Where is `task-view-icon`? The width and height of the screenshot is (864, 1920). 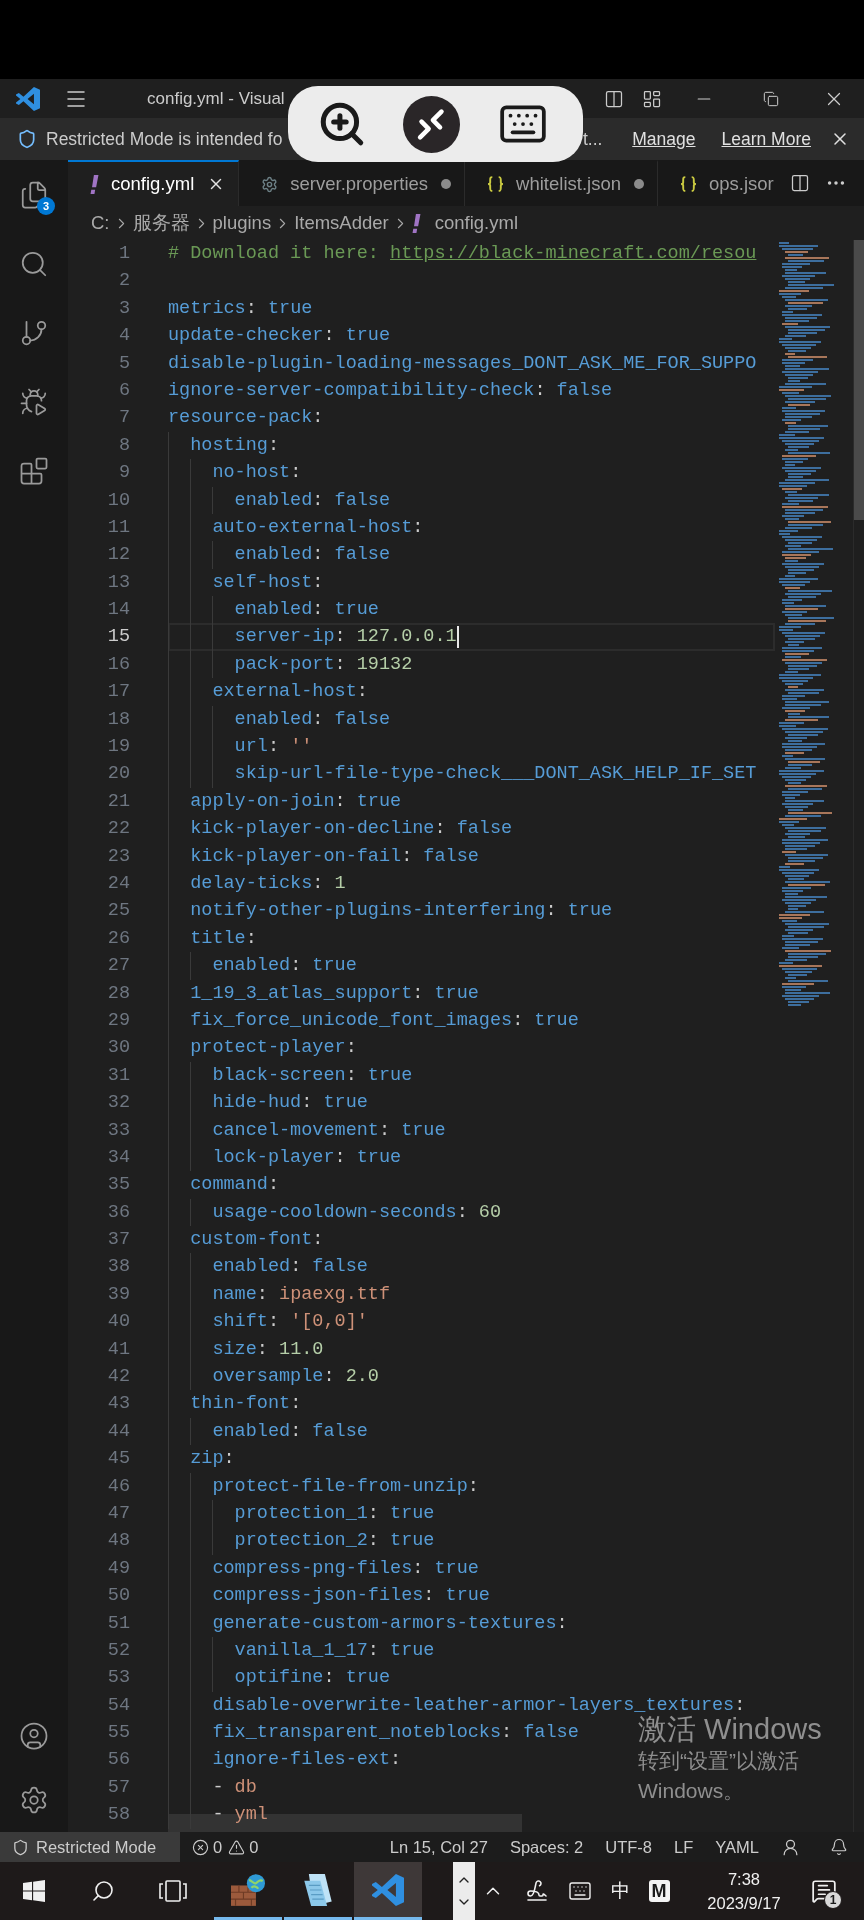
task-view-icon is located at coordinates (173, 1891).